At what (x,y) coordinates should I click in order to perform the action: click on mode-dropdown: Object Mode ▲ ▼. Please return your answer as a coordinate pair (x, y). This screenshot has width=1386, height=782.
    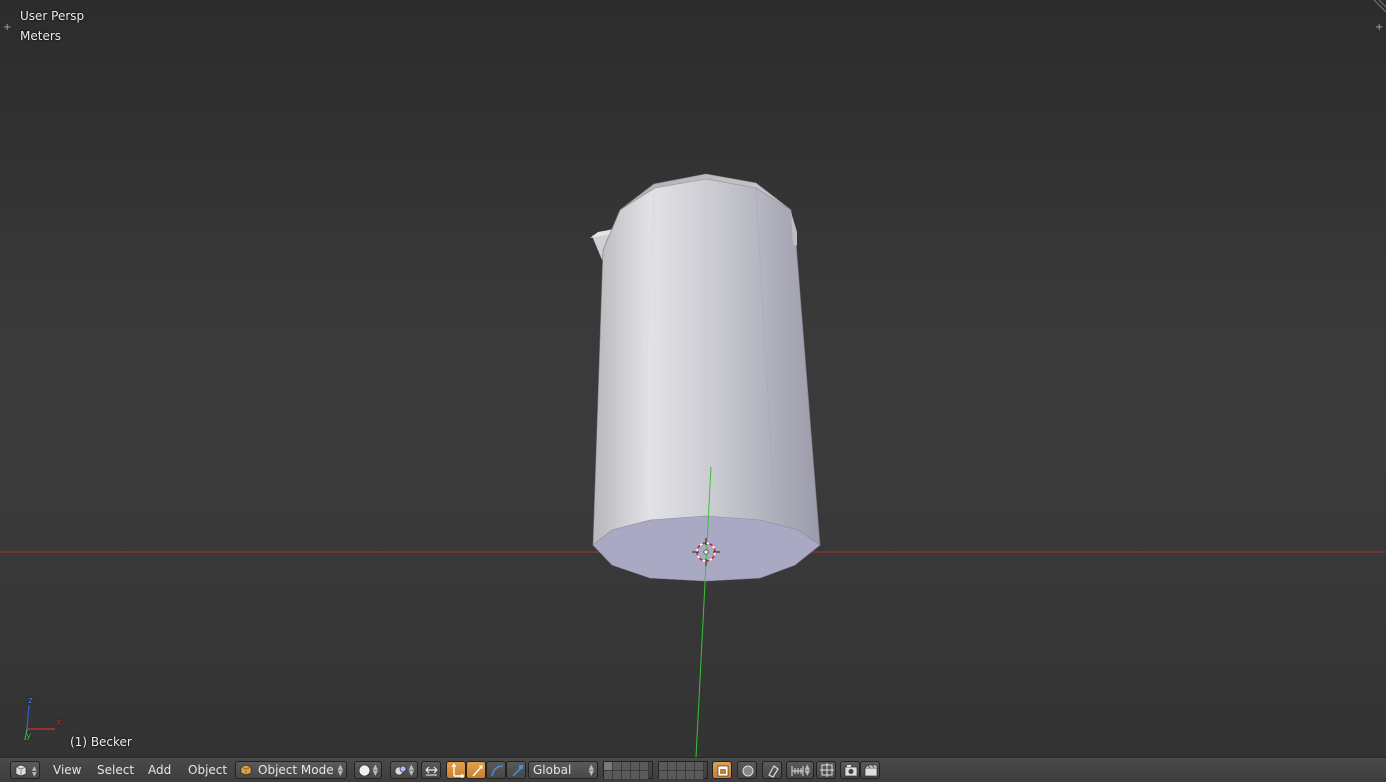
    Looking at the image, I should click on (291, 770).